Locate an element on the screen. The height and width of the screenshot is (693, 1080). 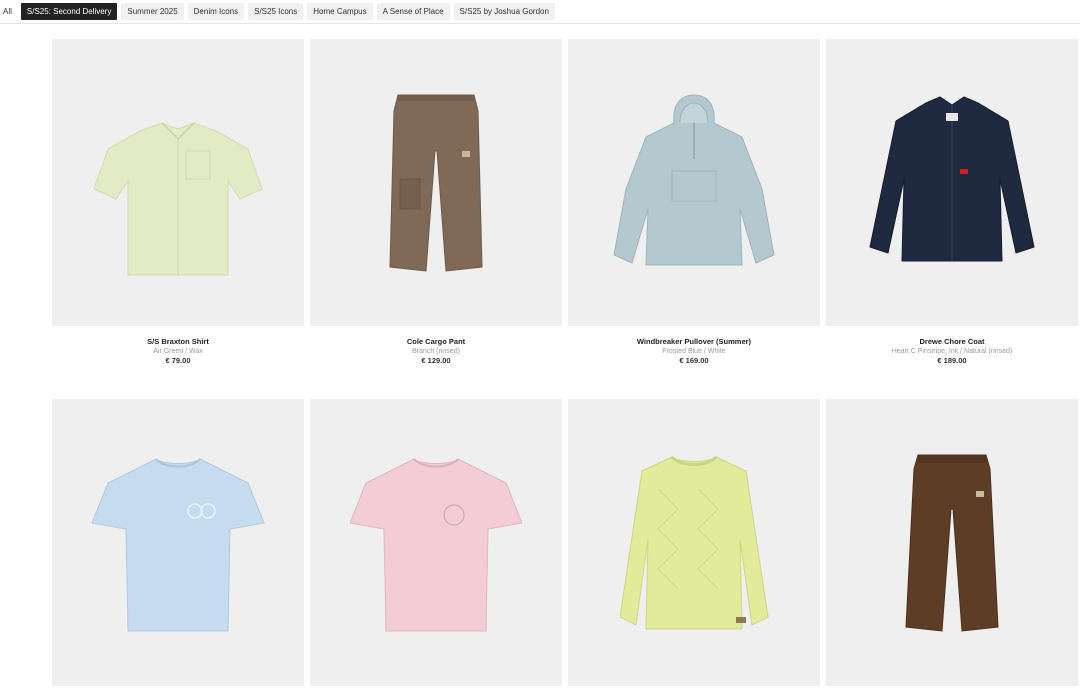
filter-all: All is located at coordinates (8, 11).